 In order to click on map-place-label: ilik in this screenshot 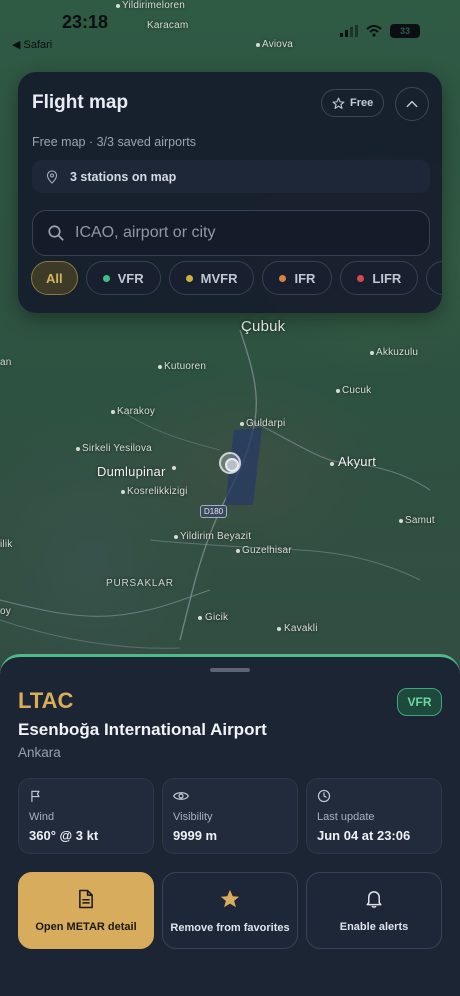, I will do `click(6, 544)`.